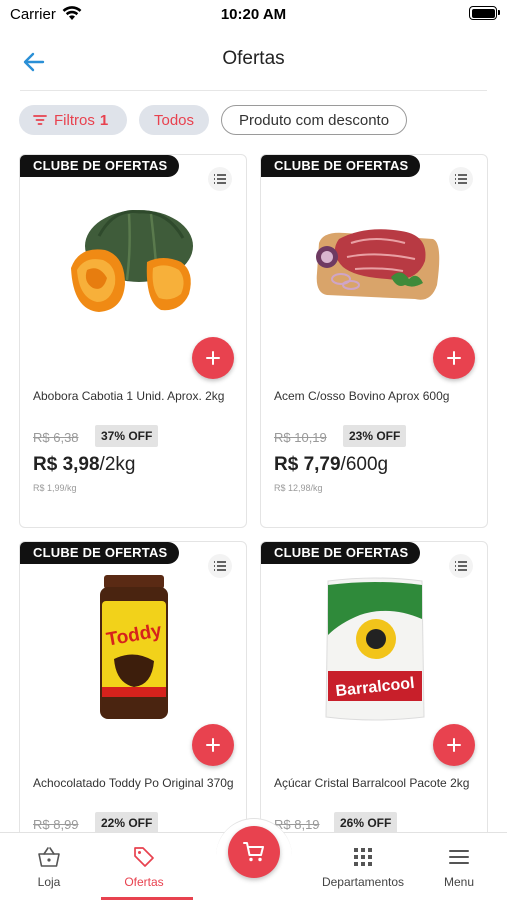 This screenshot has width=507, height=900. I want to click on nav-menu: Menu, so click(459, 867).